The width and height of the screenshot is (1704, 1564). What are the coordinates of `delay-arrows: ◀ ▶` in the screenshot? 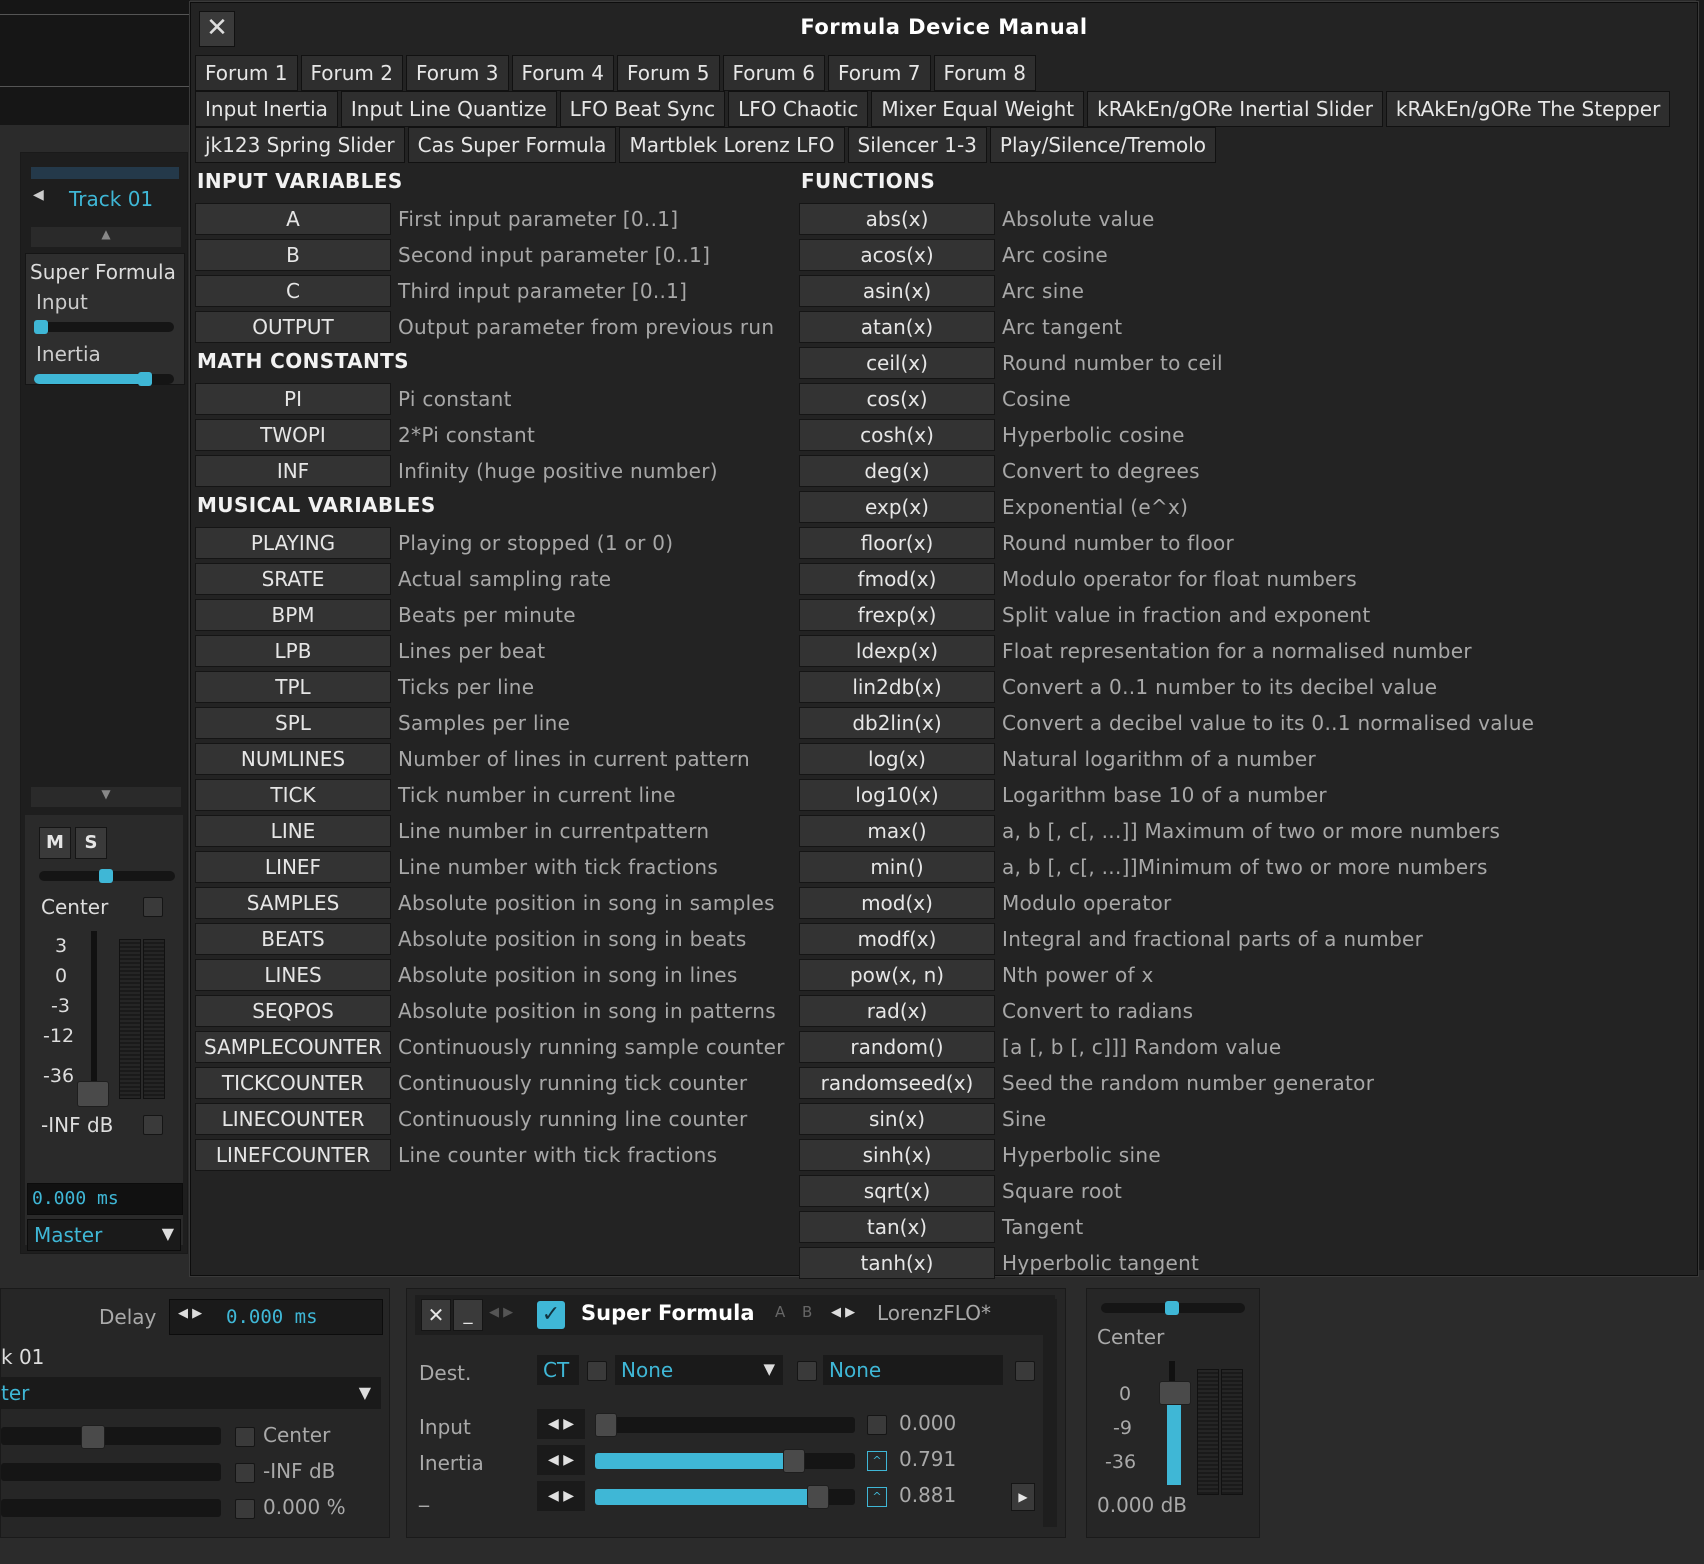 It's located at (190, 1313).